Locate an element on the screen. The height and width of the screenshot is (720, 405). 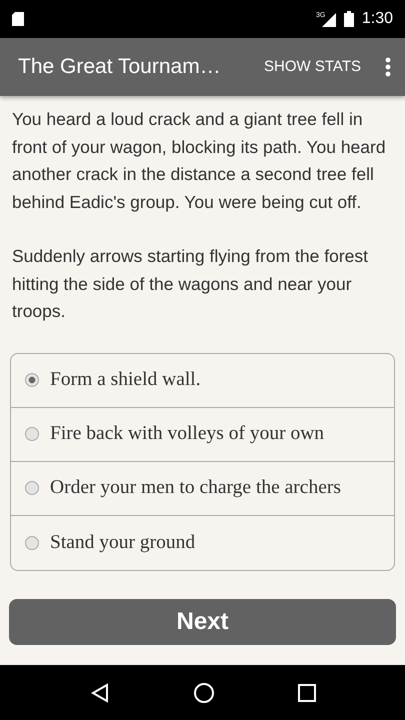
story-paragraph: You heard a loud crack and a giant tree fell in front of your wagon, blocking its path. You heard another crack in the distance a second tree fell behind Eadic's group. You were being cut off. is located at coordinates (199, 161).